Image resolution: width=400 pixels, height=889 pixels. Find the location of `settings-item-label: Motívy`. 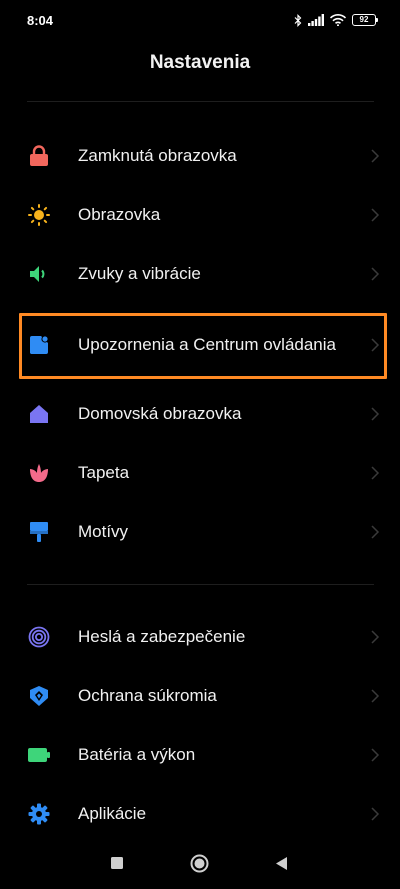

settings-item-label: Motívy is located at coordinates (103, 531).